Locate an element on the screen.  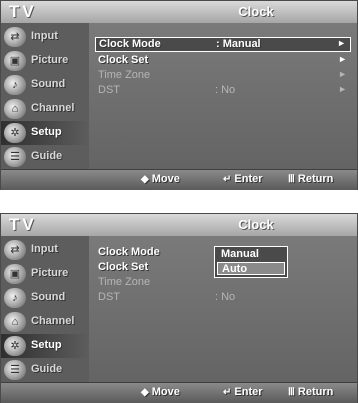
menu-row-time-zone: Time Zone is located at coordinates (223, 283).